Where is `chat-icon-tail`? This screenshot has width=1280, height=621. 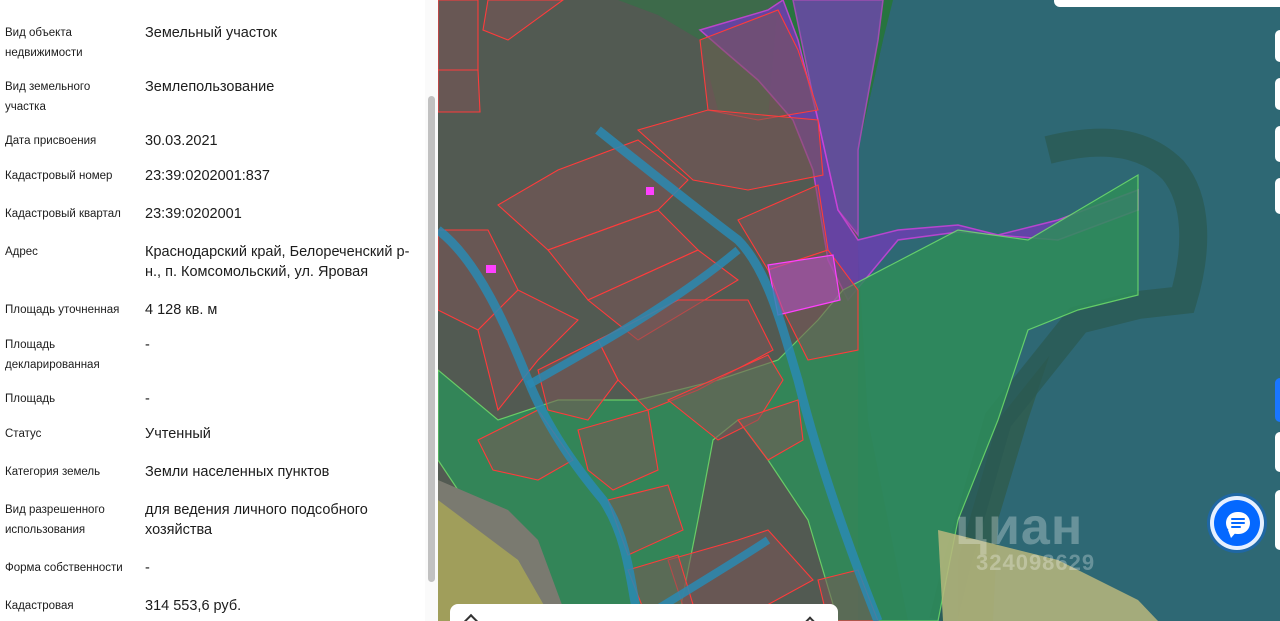
chat-icon-tail is located at coordinates (1233, 534).